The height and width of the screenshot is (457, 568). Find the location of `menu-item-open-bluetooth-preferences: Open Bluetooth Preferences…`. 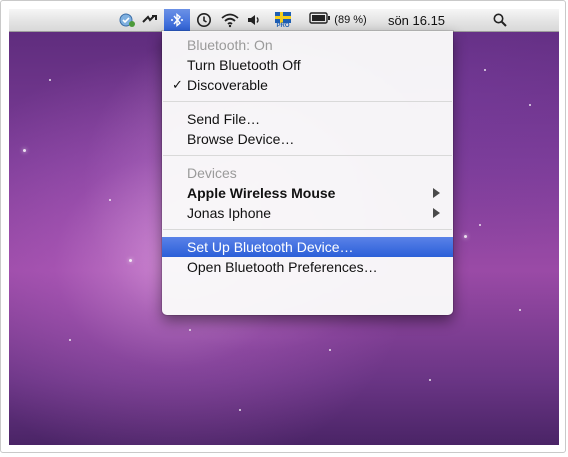

menu-item-open-bluetooth-preferences: Open Bluetooth Preferences… is located at coordinates (307, 267).